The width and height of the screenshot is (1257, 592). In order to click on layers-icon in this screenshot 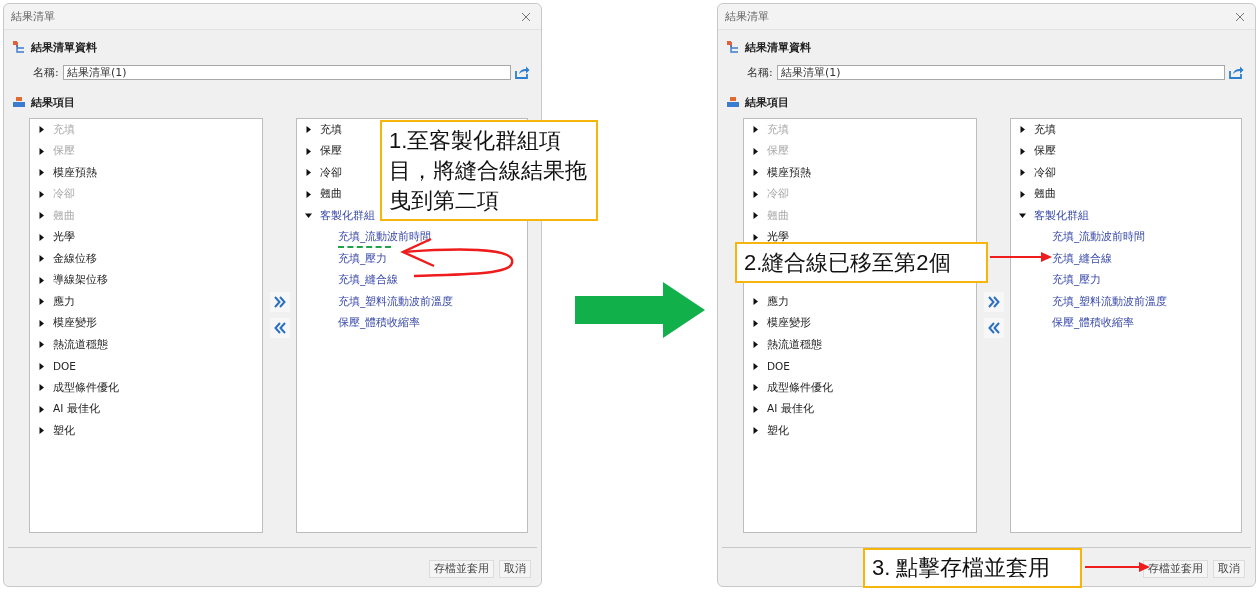, I will do `click(19, 102)`.